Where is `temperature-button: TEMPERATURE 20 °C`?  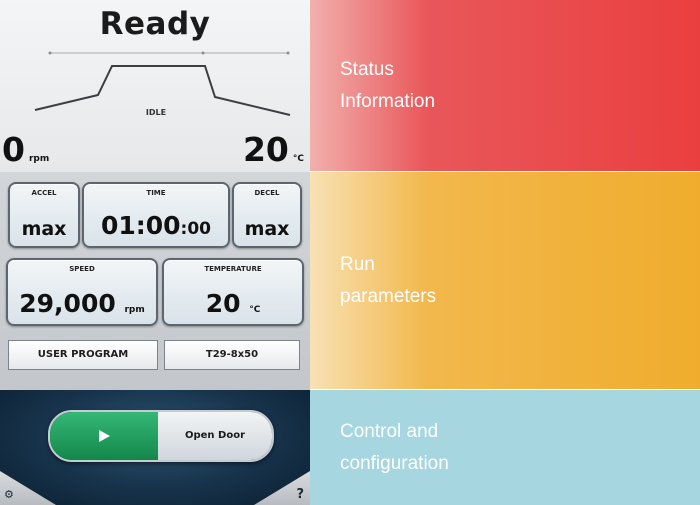 temperature-button: TEMPERATURE 20 °C is located at coordinates (233, 292).